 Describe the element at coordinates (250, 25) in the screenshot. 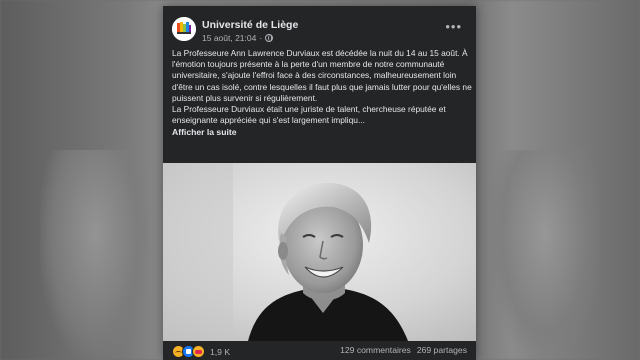

I see `page-name-link: Université de Liège` at that location.